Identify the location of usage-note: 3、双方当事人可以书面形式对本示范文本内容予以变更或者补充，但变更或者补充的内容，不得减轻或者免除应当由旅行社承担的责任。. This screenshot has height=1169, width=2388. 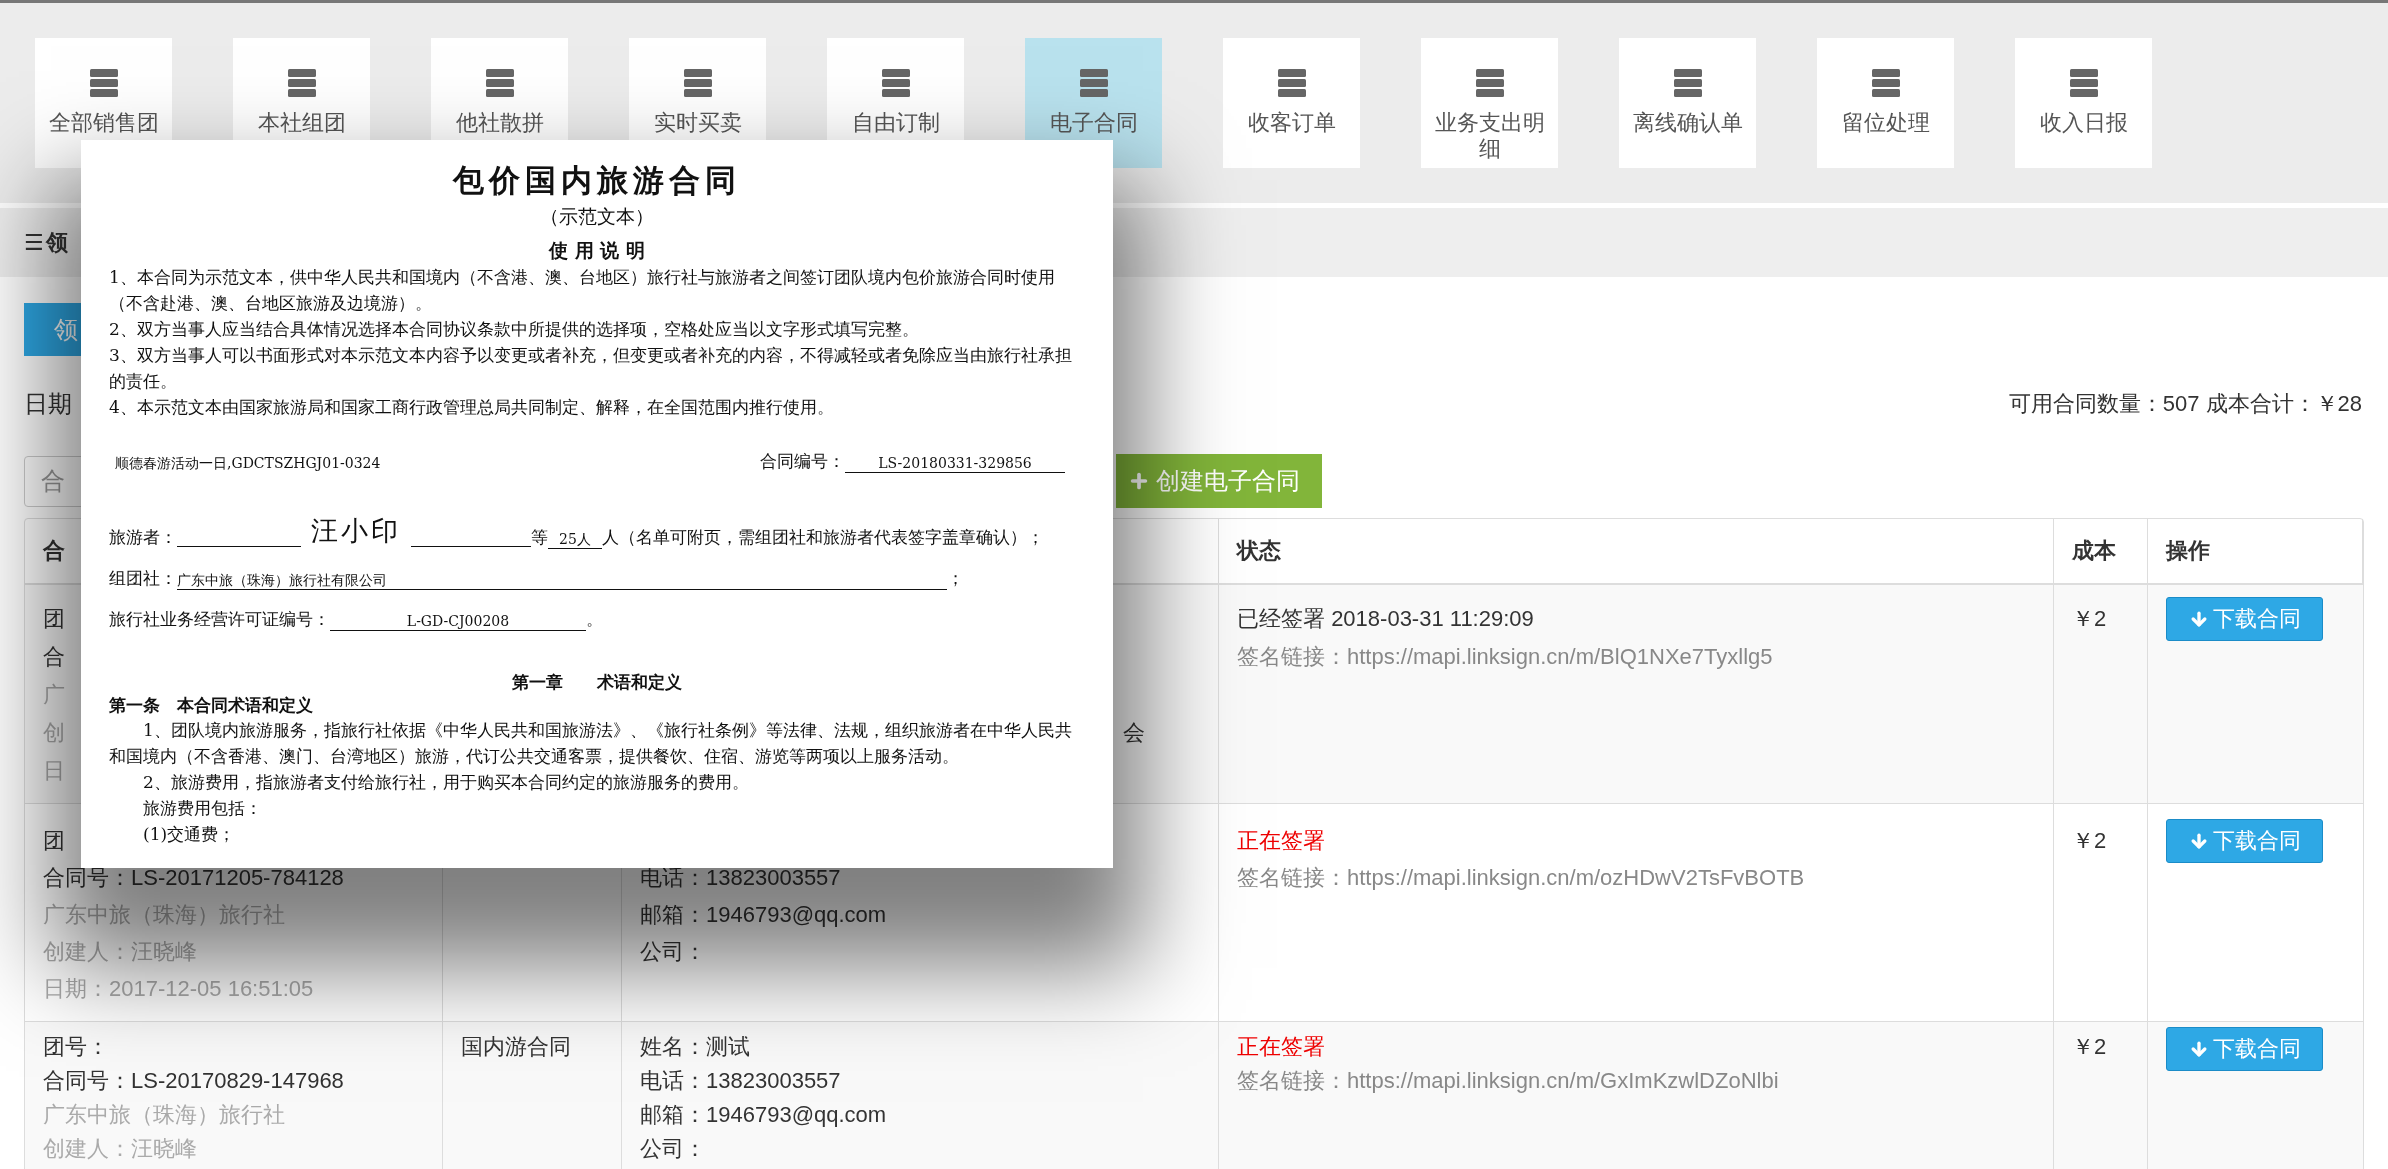
(591, 368).